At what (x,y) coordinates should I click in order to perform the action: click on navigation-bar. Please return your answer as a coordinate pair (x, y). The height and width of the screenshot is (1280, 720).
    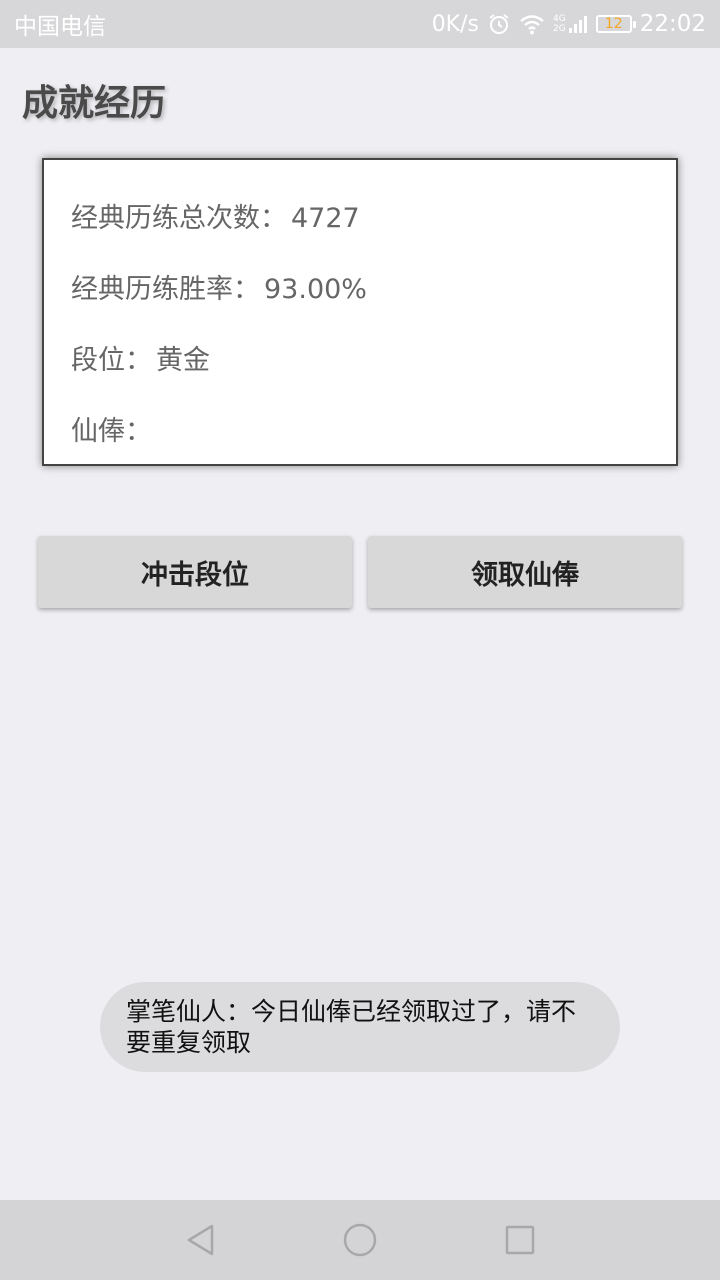
    Looking at the image, I should click on (360, 1240).